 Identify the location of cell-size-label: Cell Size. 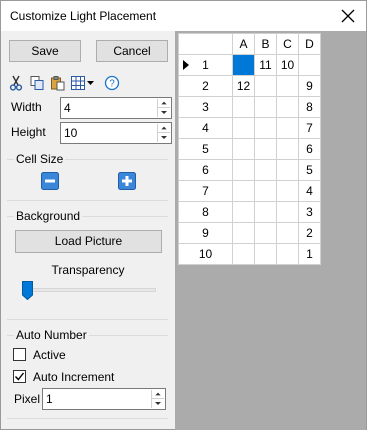
(40, 159).